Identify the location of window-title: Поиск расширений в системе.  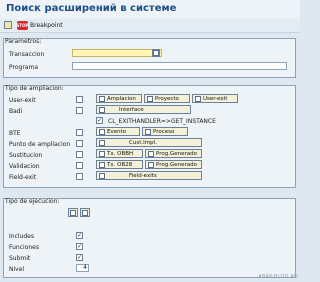
(91, 8).